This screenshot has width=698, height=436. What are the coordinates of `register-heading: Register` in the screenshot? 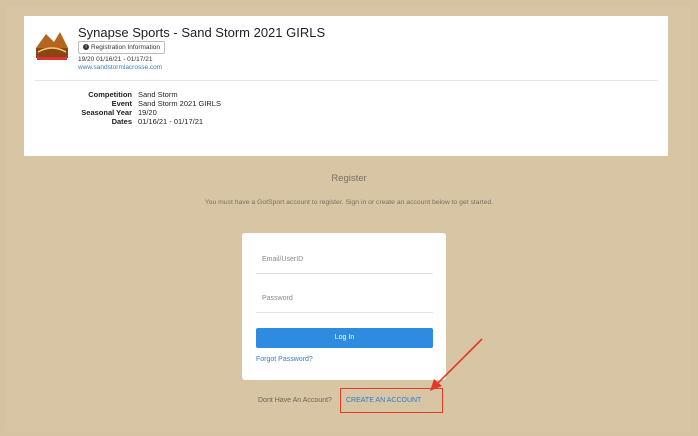 It's located at (349, 178).